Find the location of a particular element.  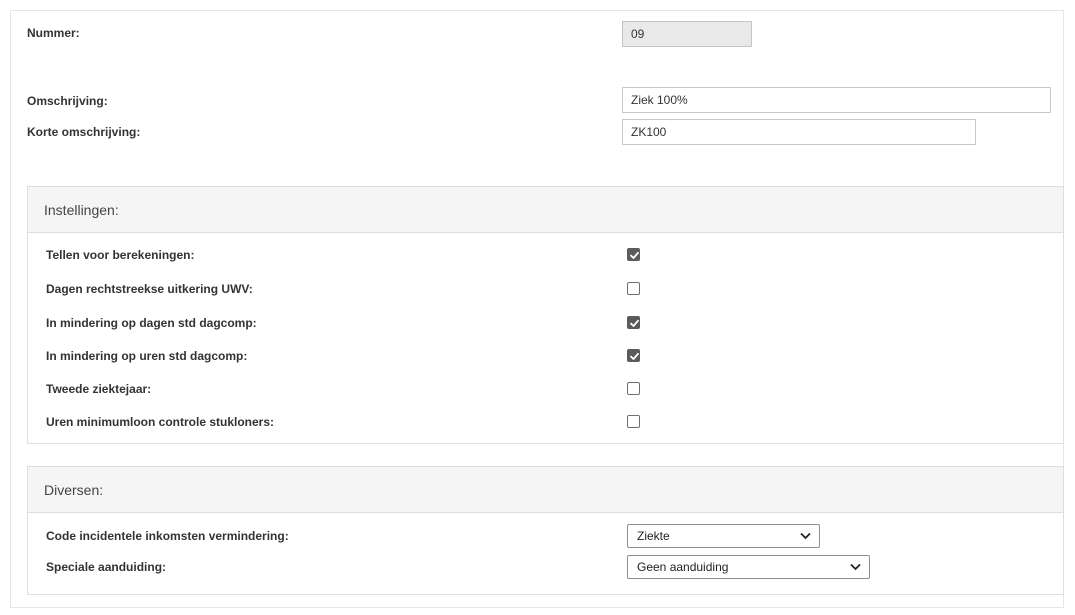

instellingen-title: Instellingen: is located at coordinates (545, 210).